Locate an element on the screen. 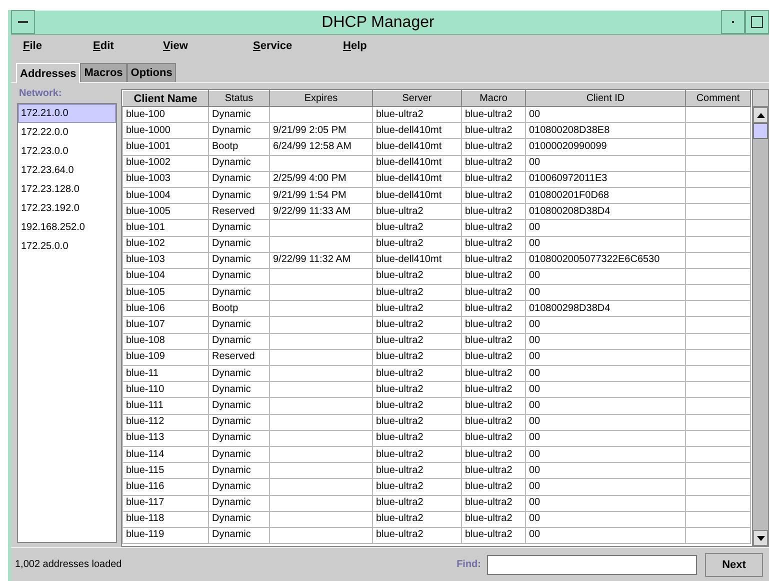  bar-icon is located at coordinates (23, 22).